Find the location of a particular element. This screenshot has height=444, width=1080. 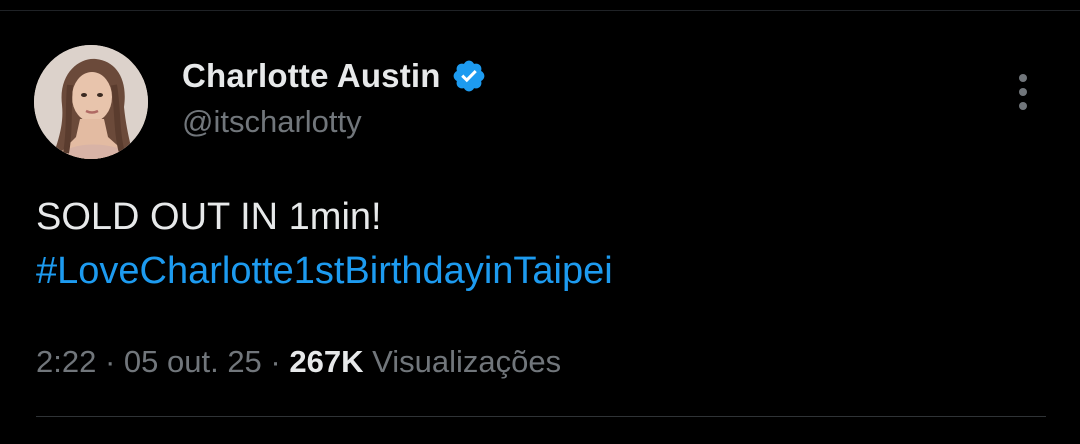

author-handle: @itscharlotty is located at coordinates (272, 122).